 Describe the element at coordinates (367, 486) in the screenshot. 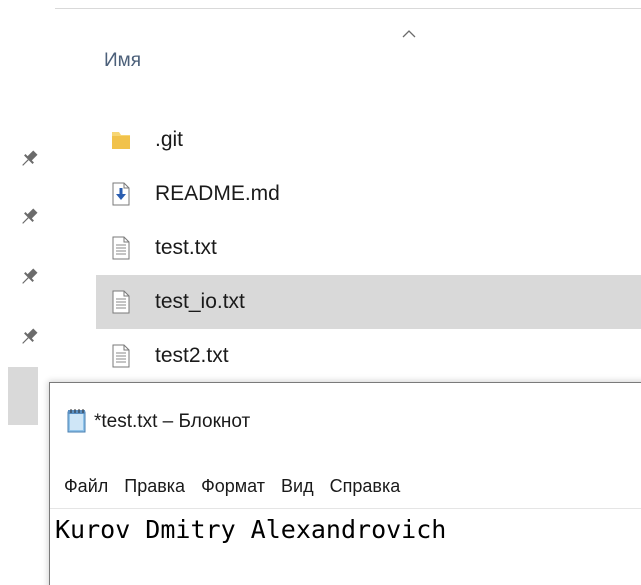

I see `menu-help: Справка` at that location.